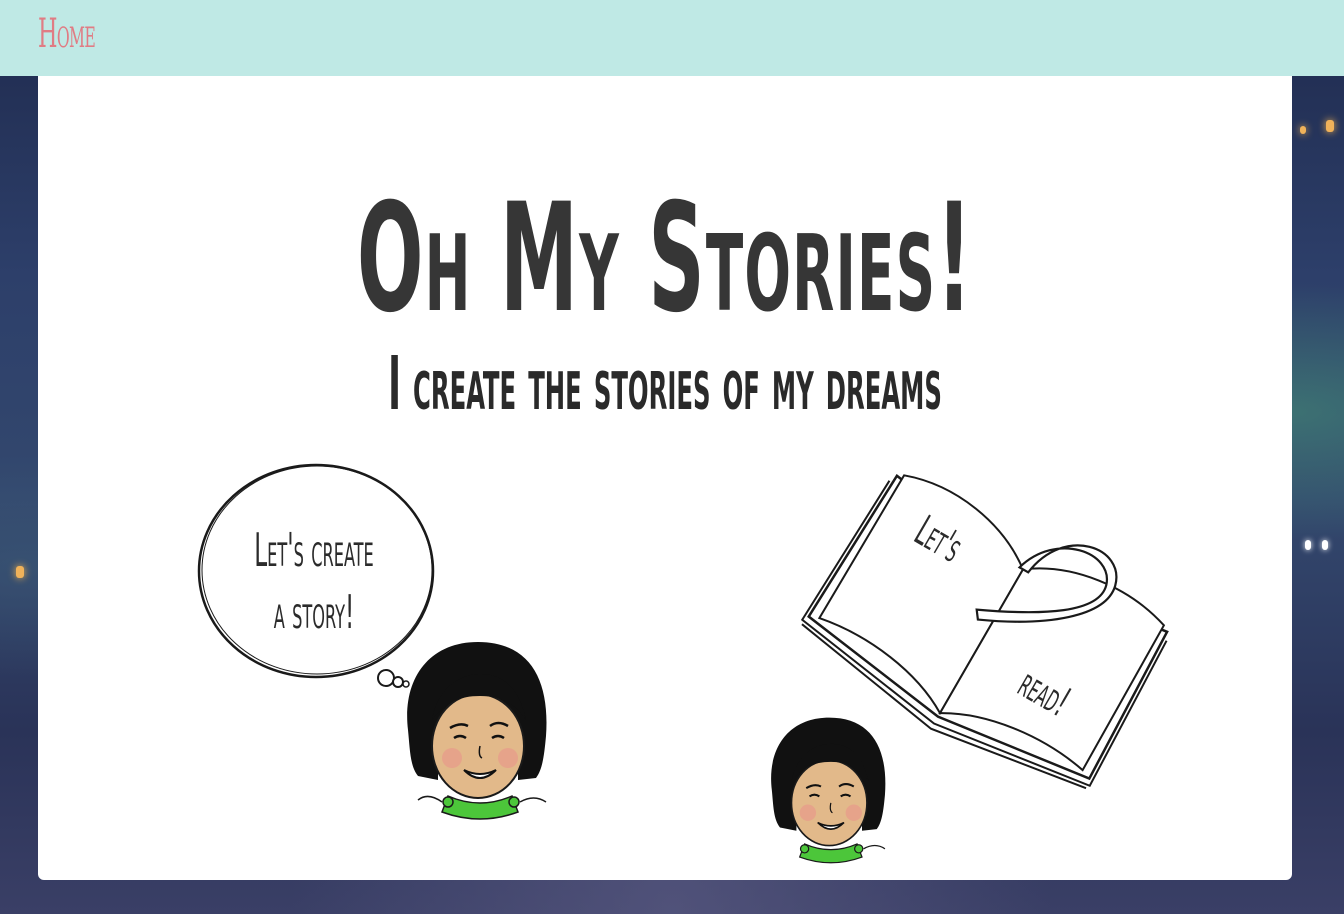  I want to click on page-title: Oh My Stories!, so click(665, 259).